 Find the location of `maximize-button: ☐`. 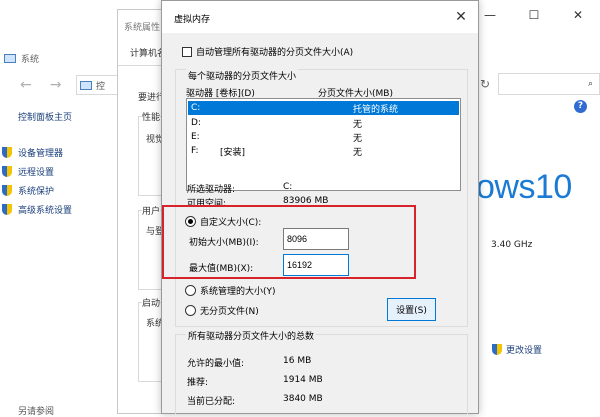

maximize-button: ☐ is located at coordinates (534, 15).